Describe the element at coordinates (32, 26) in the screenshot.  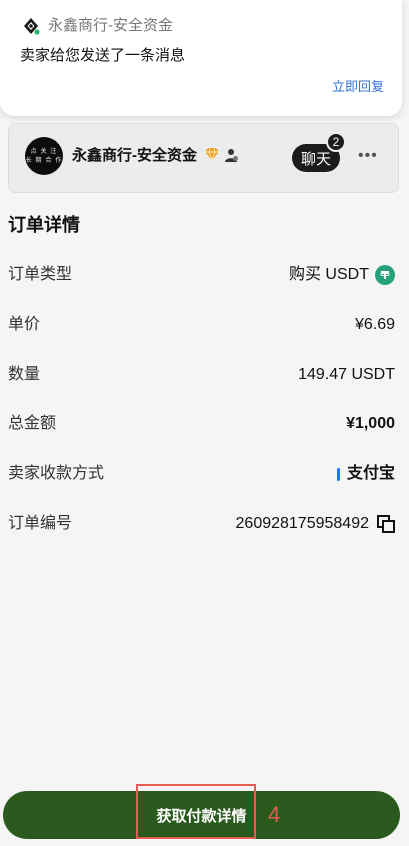
I see `app-logo-icon` at that location.